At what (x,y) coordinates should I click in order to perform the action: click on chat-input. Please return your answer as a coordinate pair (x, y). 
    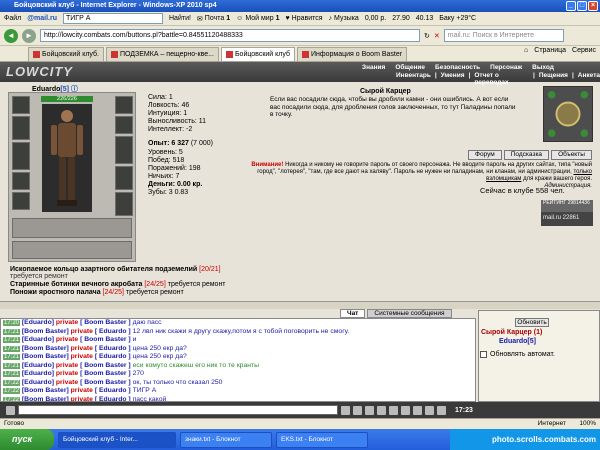
    Looking at the image, I should click on (178, 410).